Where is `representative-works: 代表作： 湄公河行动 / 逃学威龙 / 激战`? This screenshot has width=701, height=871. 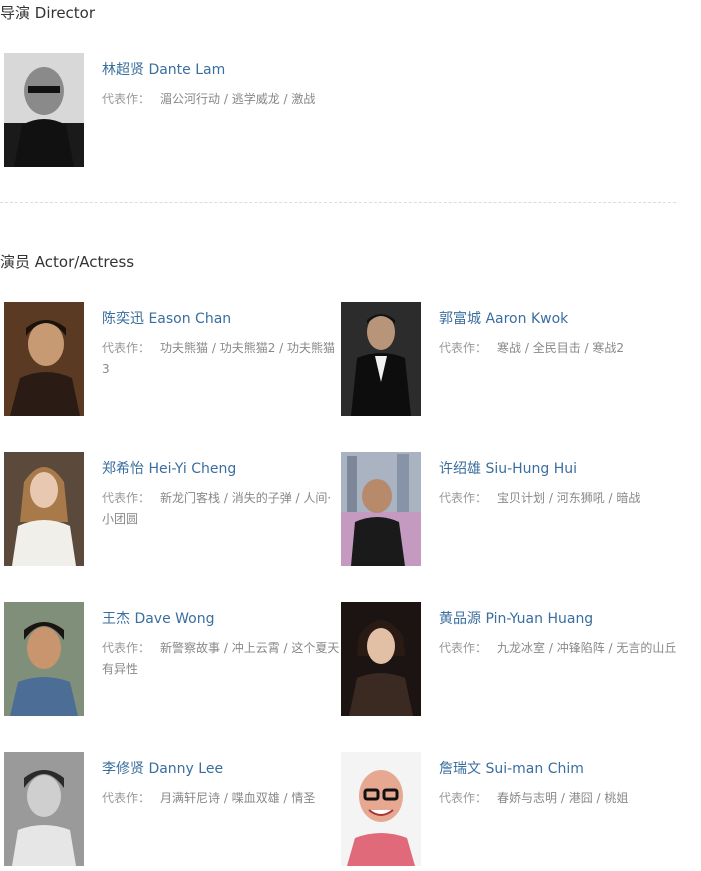
representative-works: 代表作： 湄公河行动 / 逃学威龙 / 激战 is located at coordinates (221, 99).